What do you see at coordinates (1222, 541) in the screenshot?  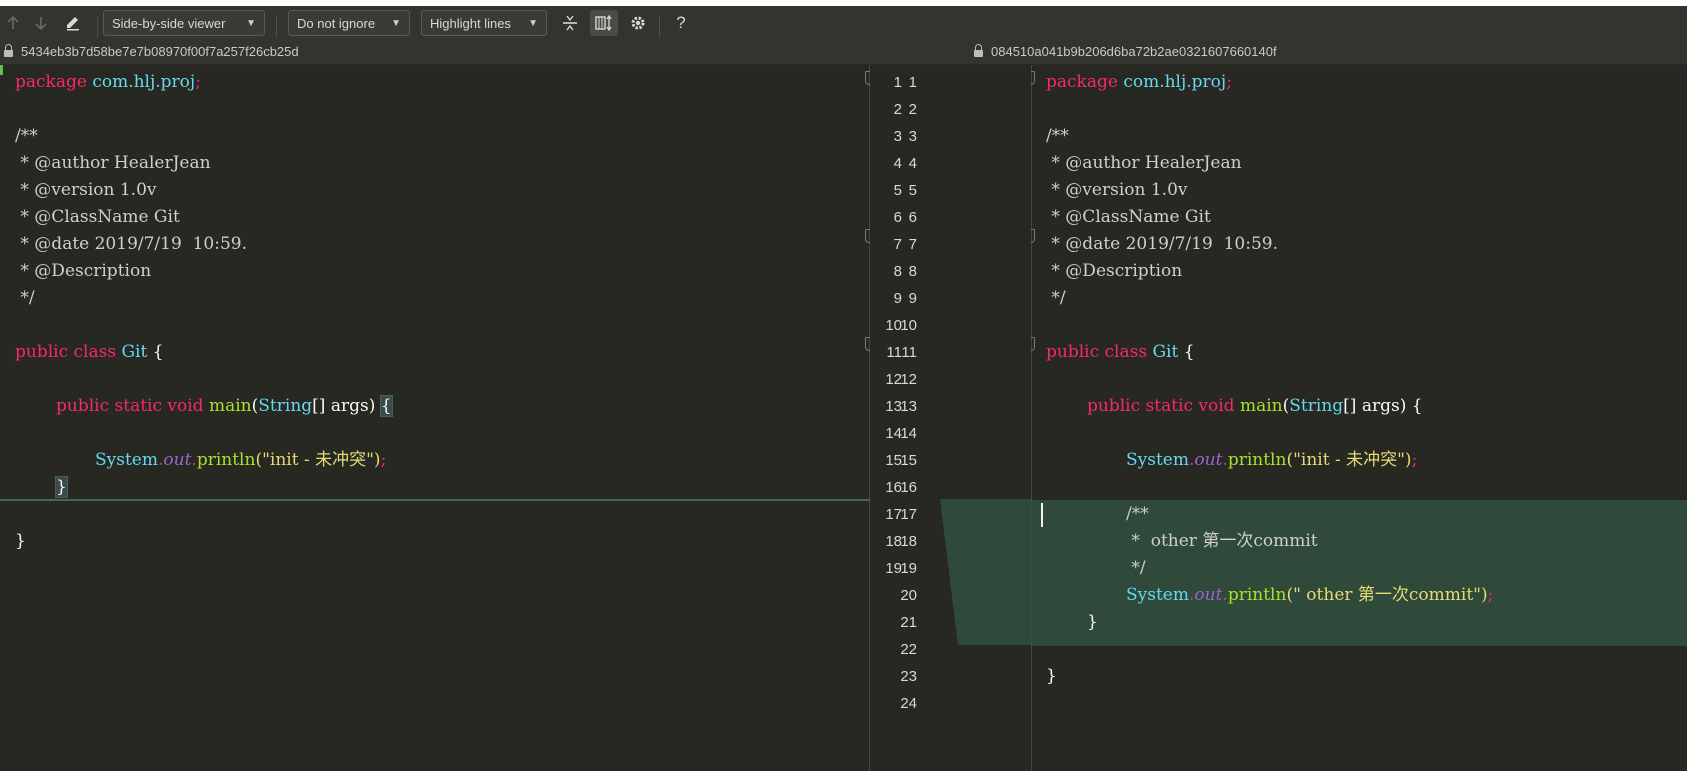 I see `code-line: * other 第一次commit` at bounding box center [1222, 541].